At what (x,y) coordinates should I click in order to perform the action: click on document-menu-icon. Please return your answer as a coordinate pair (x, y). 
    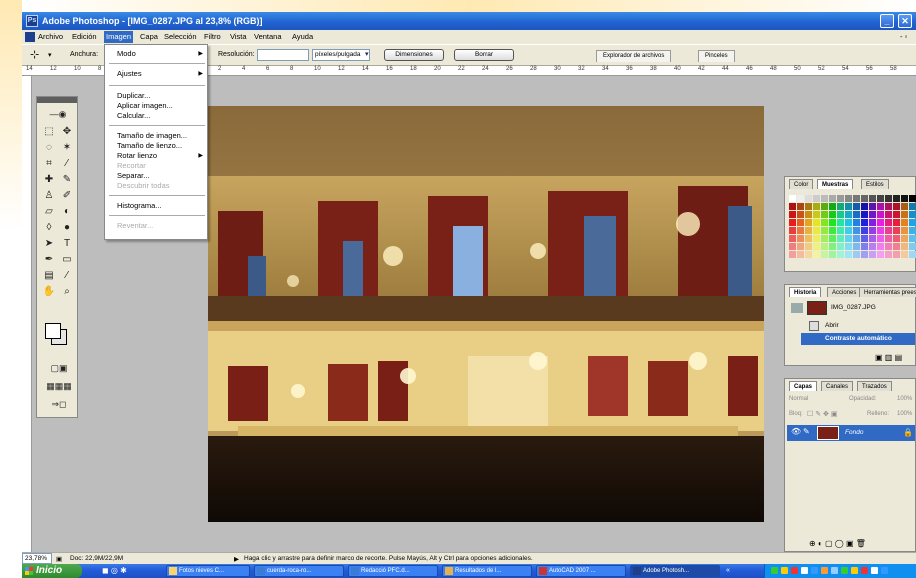
    Looking at the image, I should click on (30, 37).